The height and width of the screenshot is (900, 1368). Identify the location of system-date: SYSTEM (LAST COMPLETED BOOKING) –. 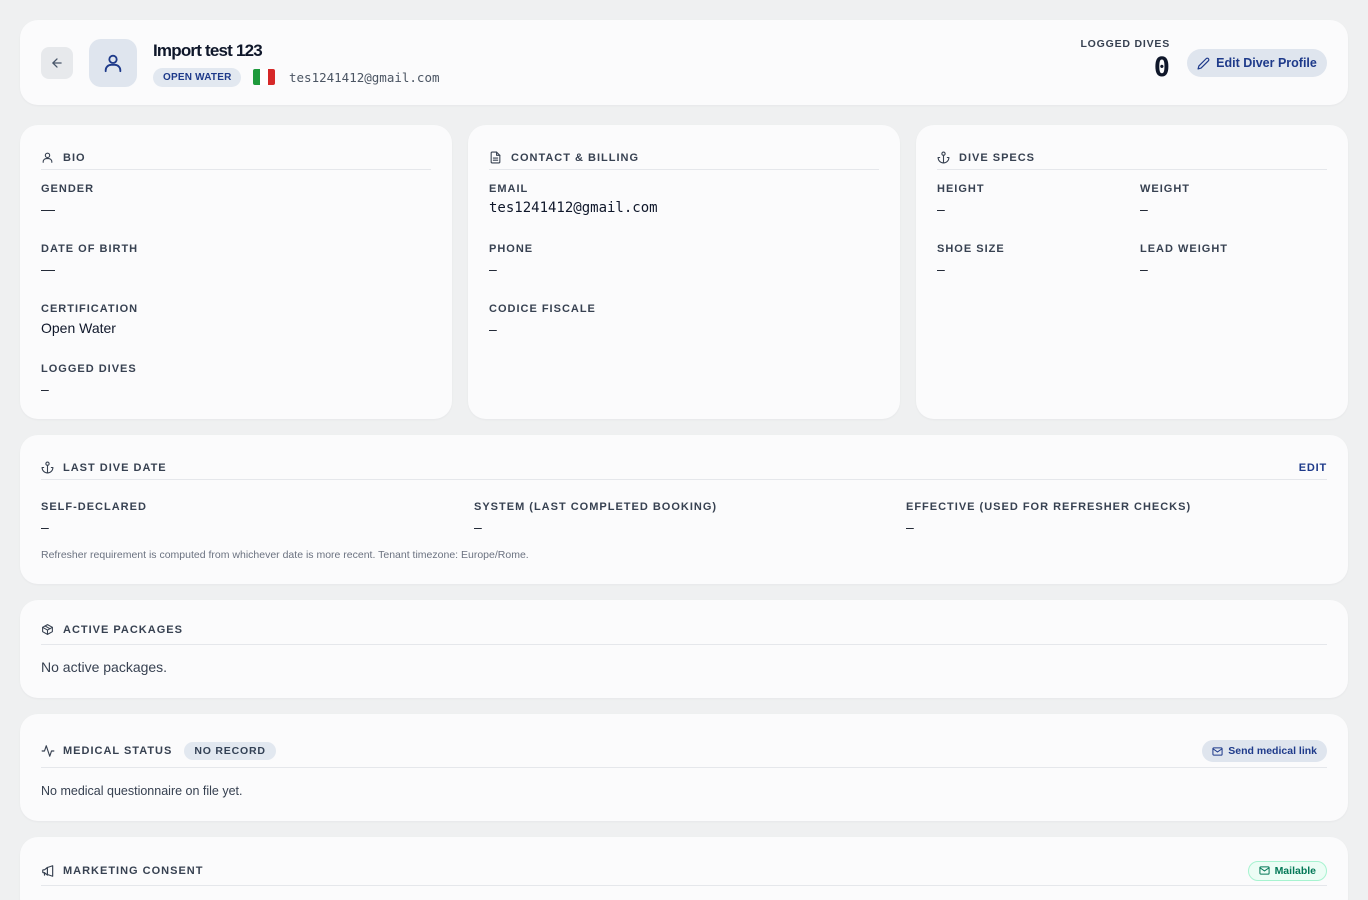
(596, 518).